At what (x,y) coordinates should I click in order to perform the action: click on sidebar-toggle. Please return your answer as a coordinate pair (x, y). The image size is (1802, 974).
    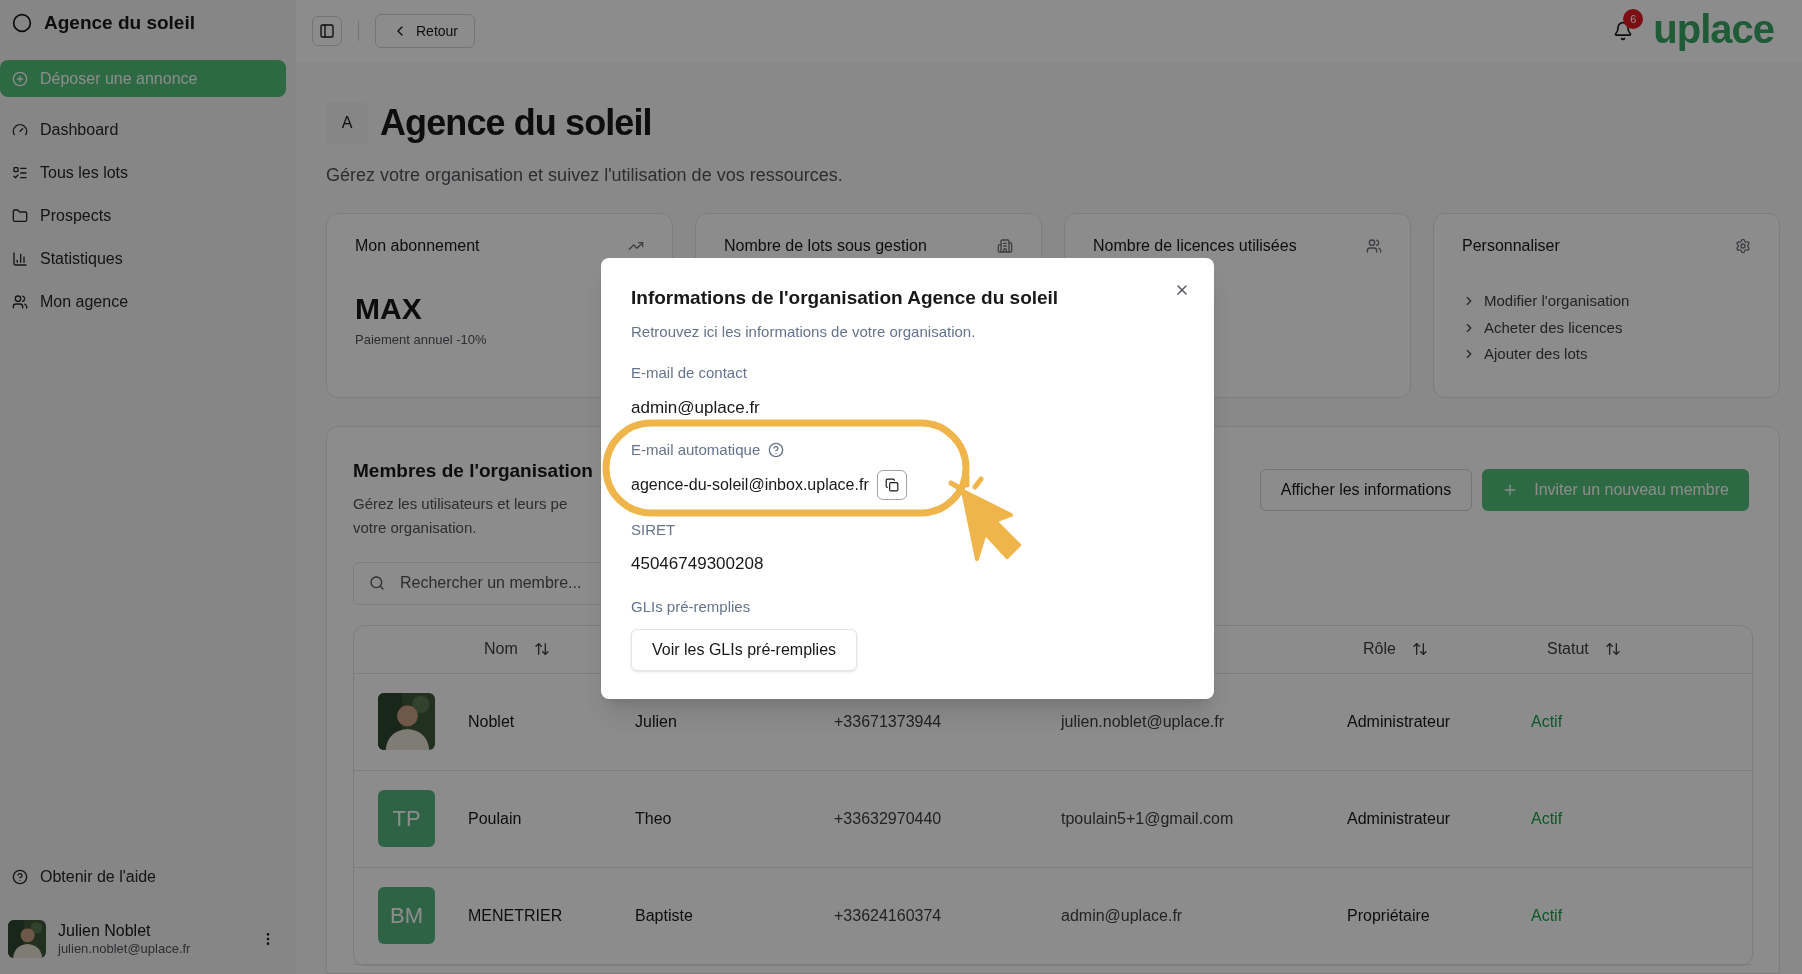
    Looking at the image, I should click on (327, 31).